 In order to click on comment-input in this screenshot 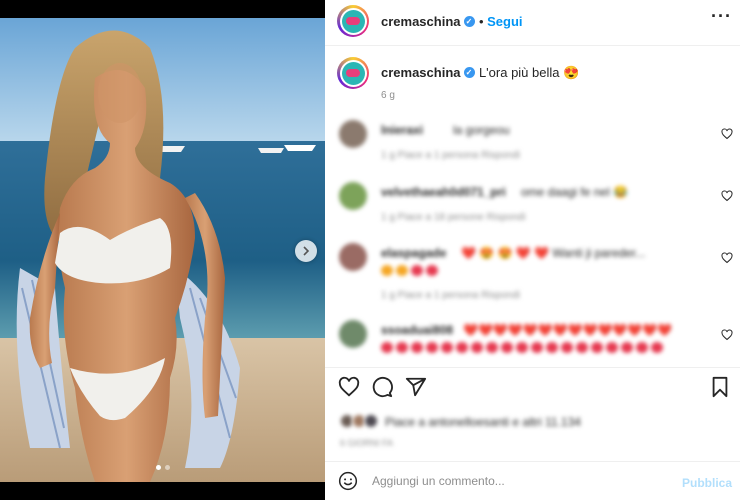, I will do `click(522, 481)`.